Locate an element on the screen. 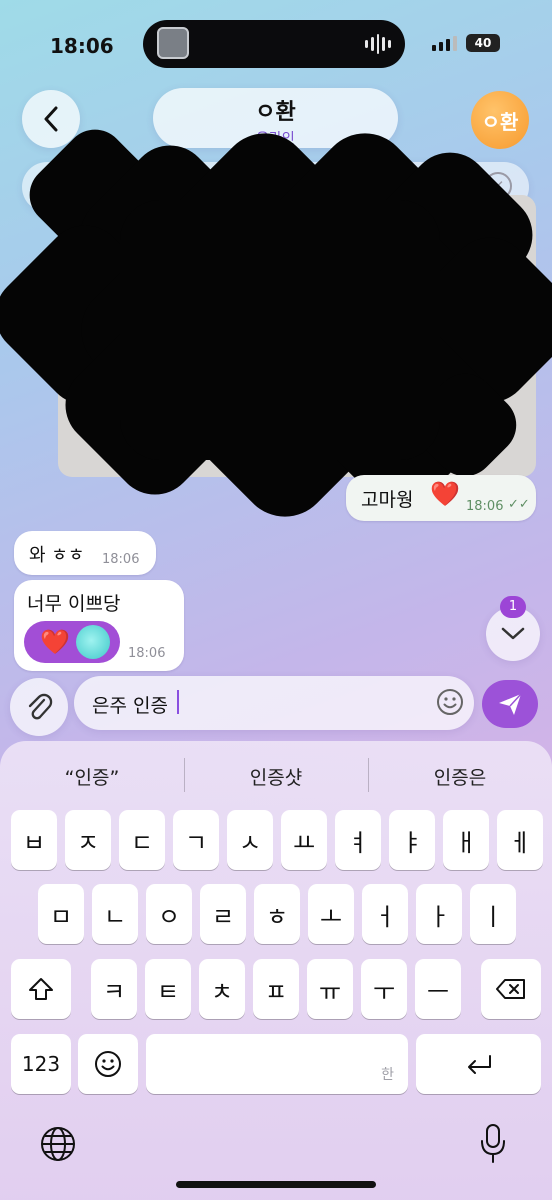  key: ㅗ is located at coordinates (331, 914).